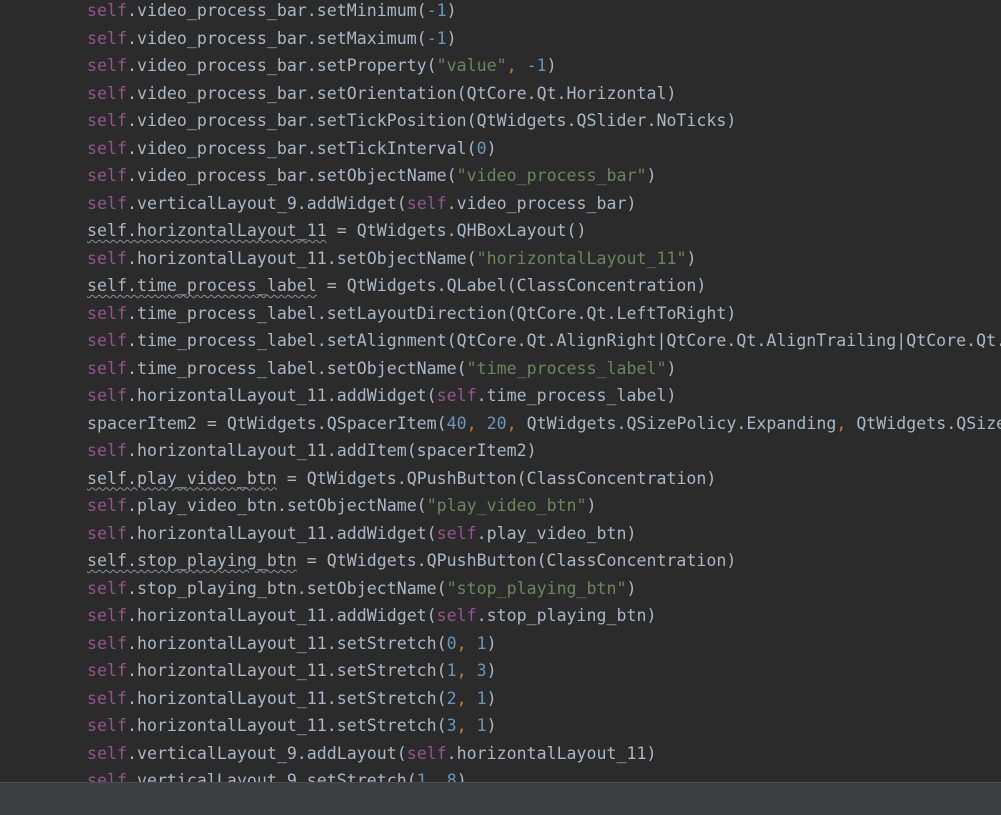  Describe the element at coordinates (271, 776) in the screenshot. I see `code-text: .verticalLayout_9.setStretch(` at that location.